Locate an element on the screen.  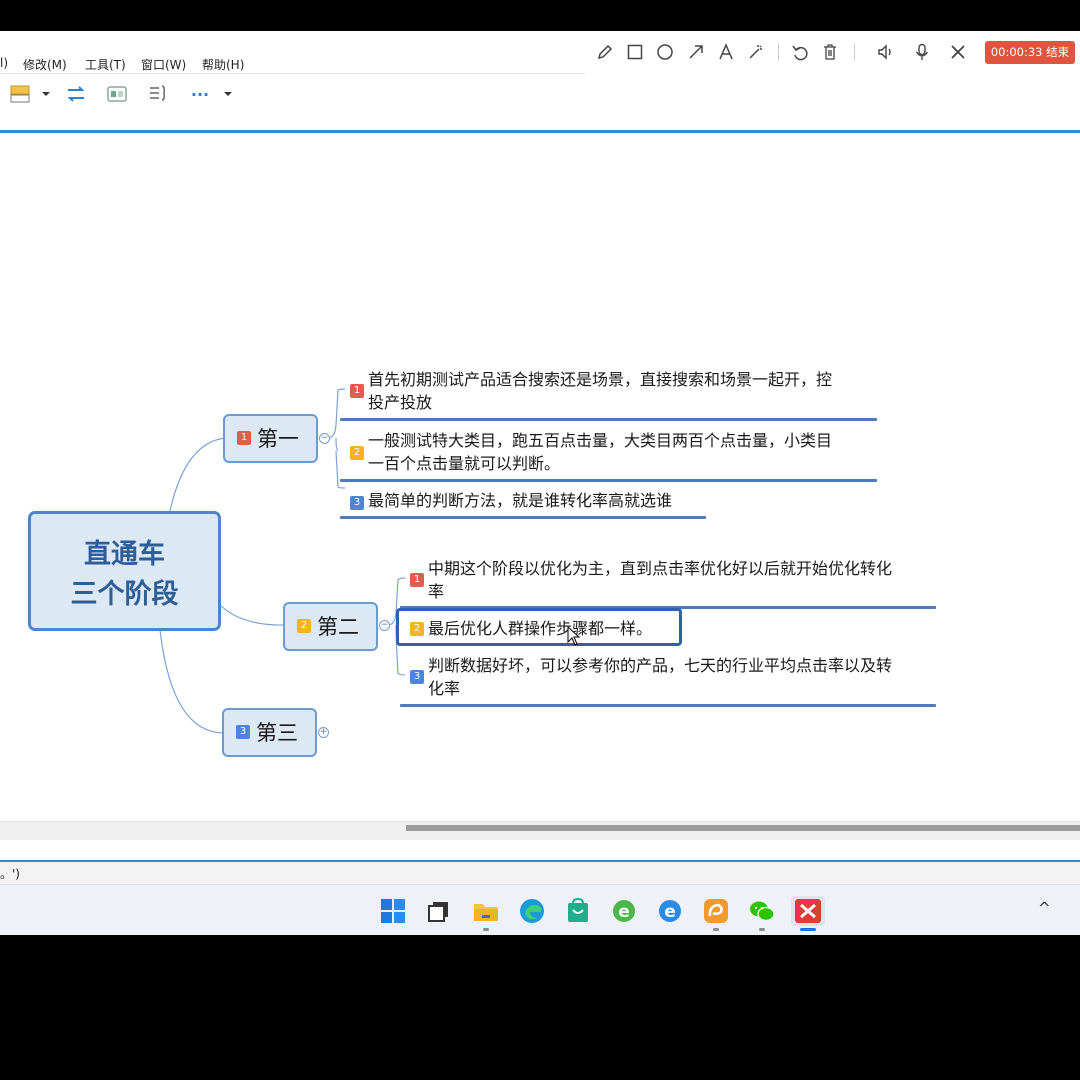
magic-wand-icon is located at coordinates (756, 52).